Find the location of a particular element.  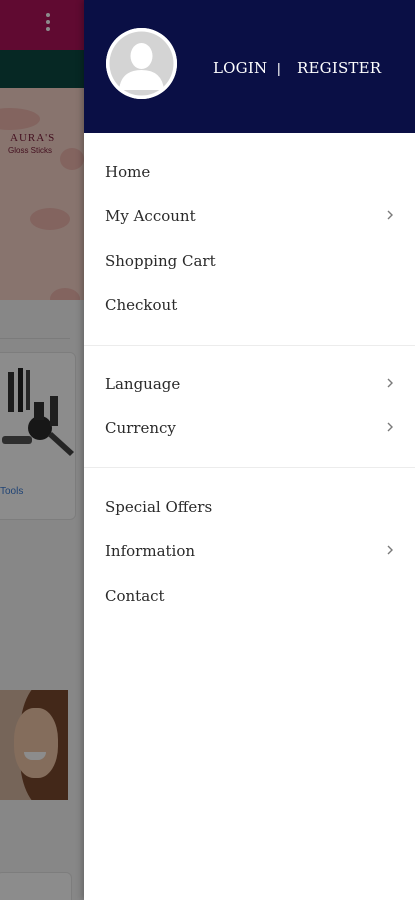

menu-item-checkout: Checkout is located at coordinates (249, 305).